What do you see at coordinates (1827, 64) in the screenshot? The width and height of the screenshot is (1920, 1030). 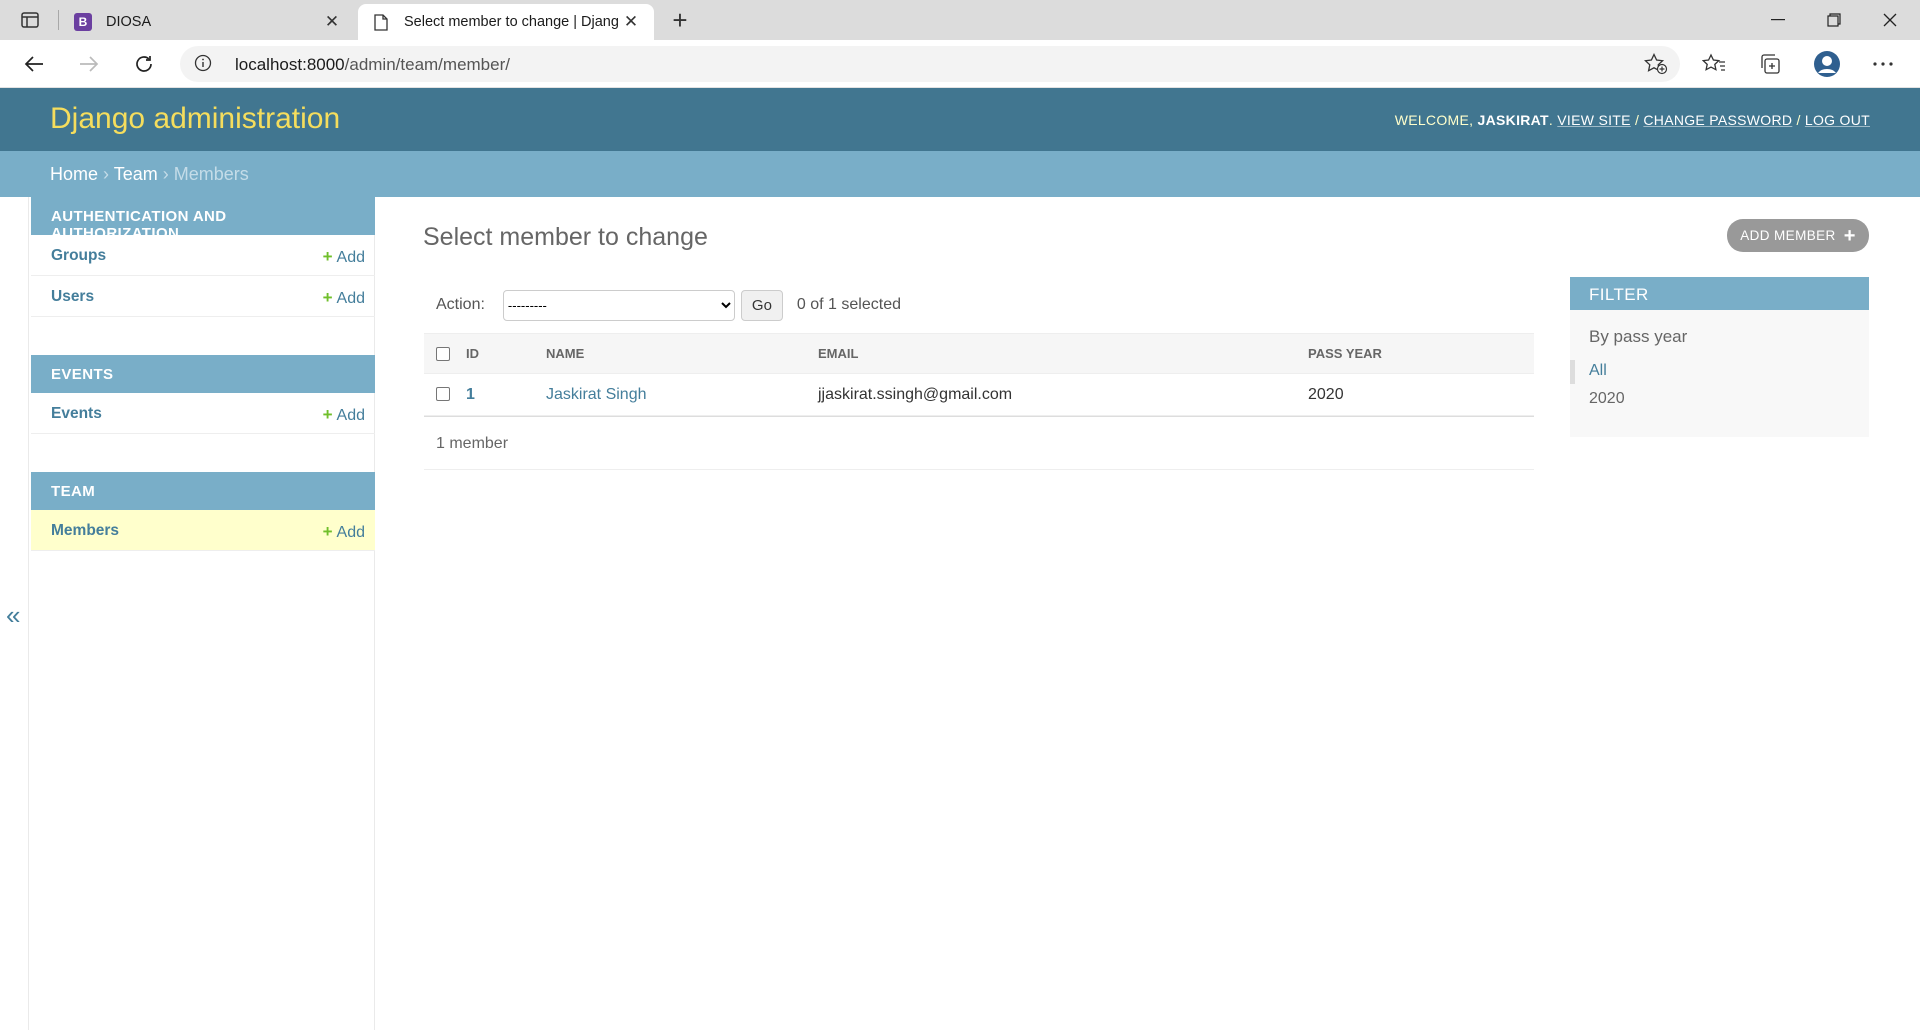 I see `profile-avatar-icon` at bounding box center [1827, 64].